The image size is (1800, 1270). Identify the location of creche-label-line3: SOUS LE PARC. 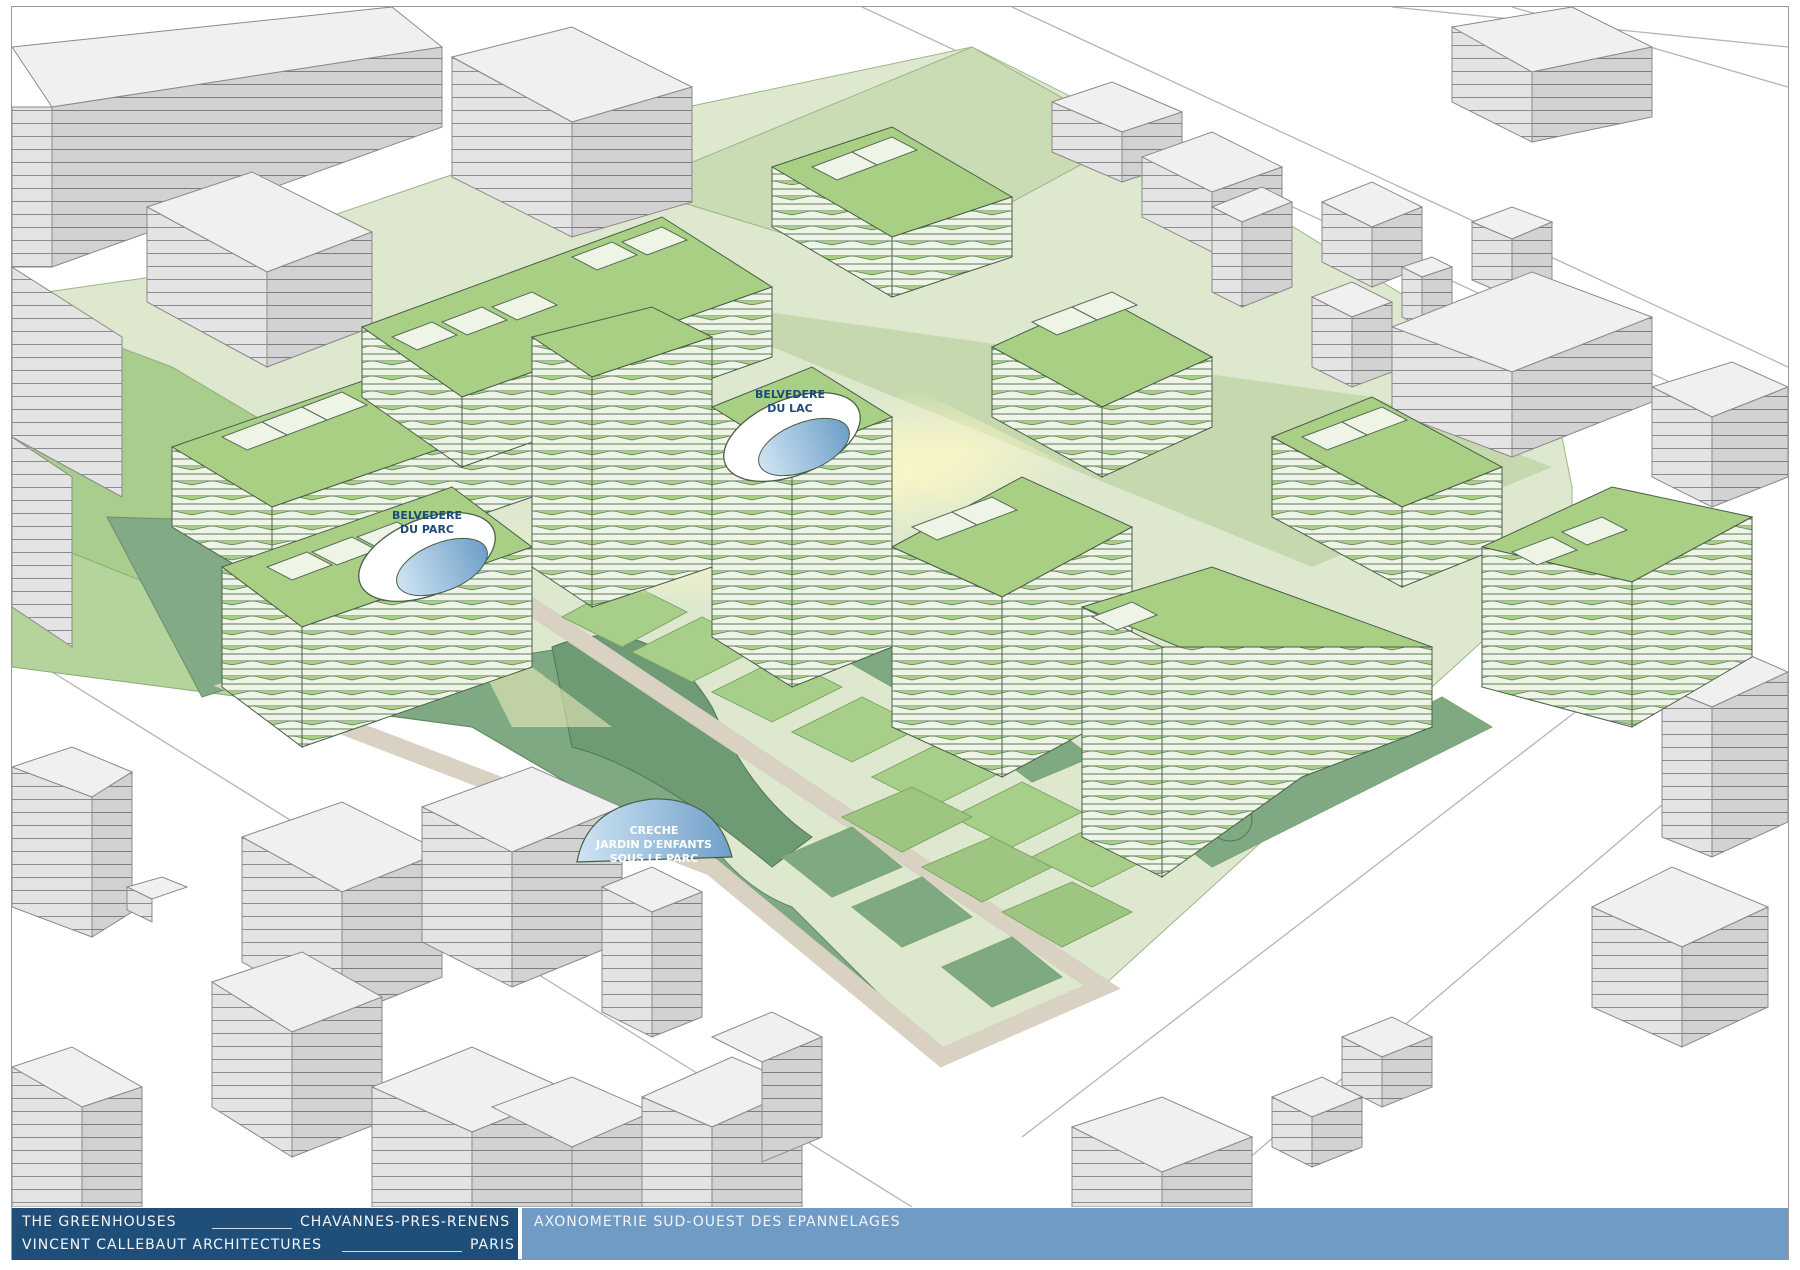
(654, 858).